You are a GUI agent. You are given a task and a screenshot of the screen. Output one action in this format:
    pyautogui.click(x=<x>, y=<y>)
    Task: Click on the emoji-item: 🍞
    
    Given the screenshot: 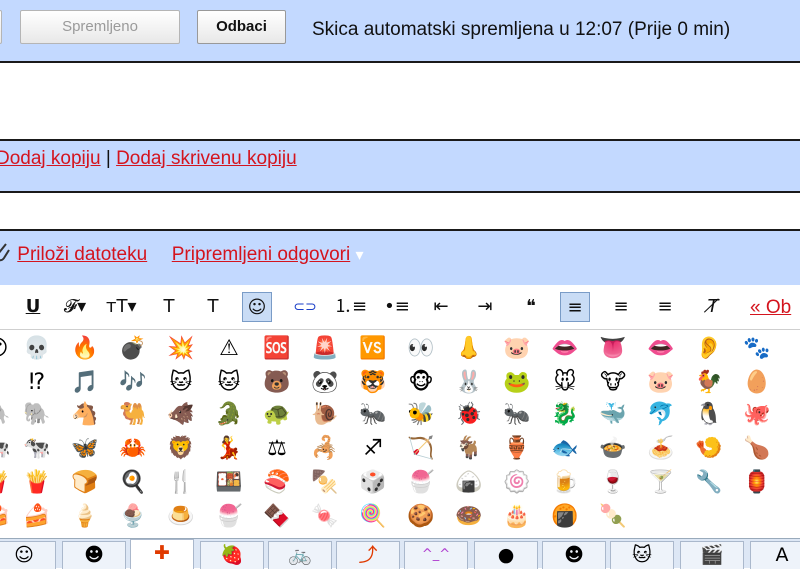 What is the action you would take?
    pyautogui.click(x=85, y=483)
    